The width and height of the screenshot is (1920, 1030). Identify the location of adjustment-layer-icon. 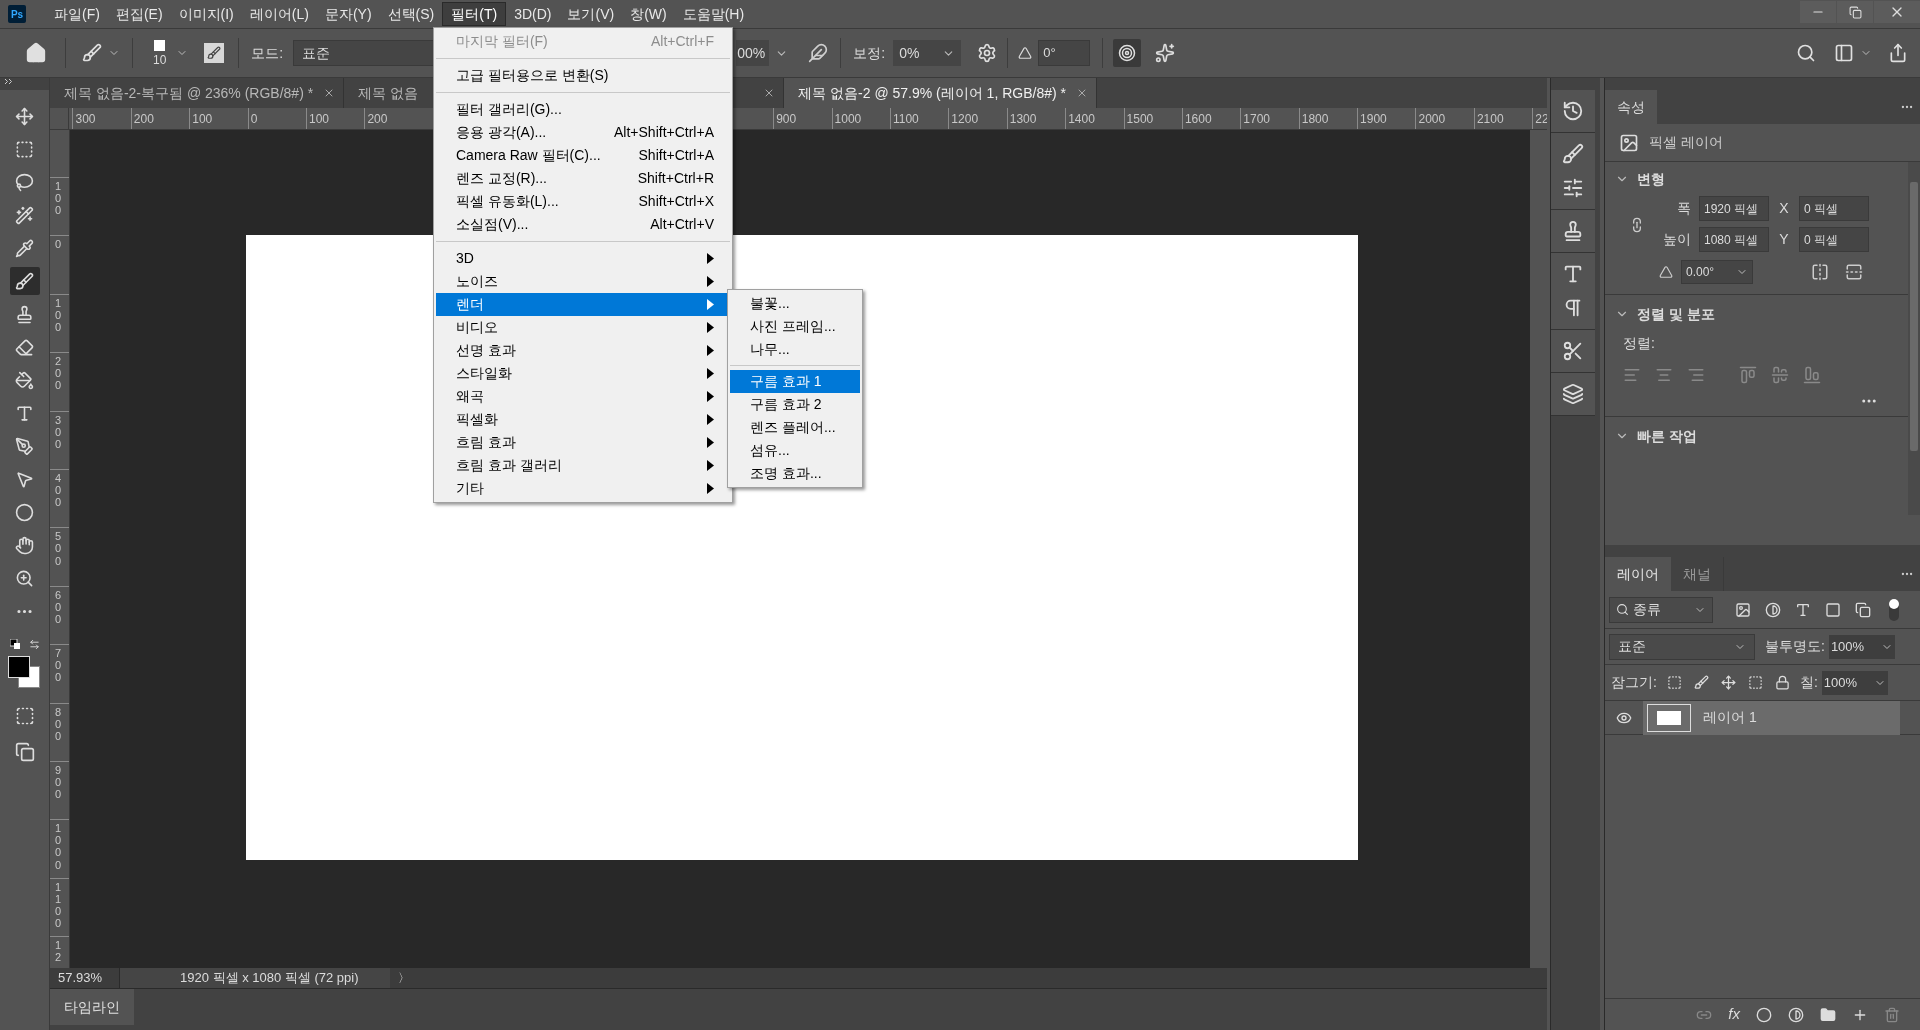
(1796, 1014).